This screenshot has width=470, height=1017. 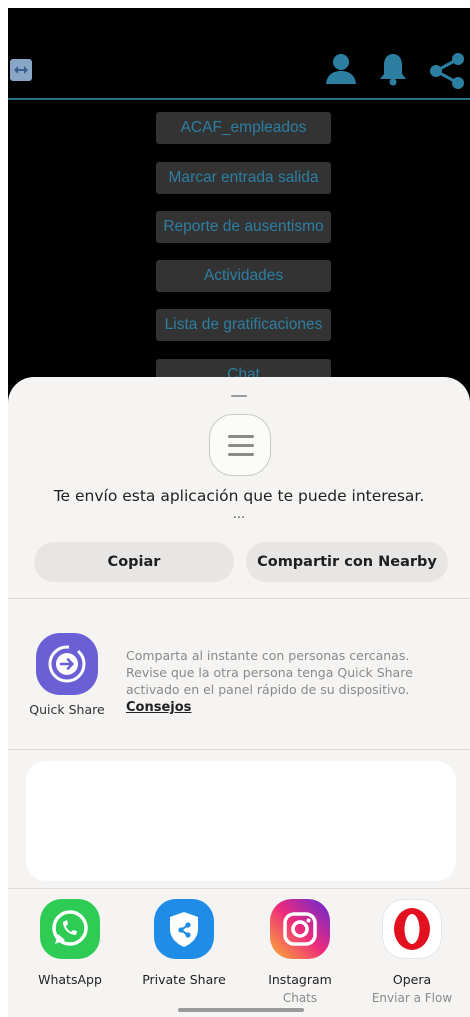 I want to click on quick-share-label: Quick Share, so click(x=67, y=709).